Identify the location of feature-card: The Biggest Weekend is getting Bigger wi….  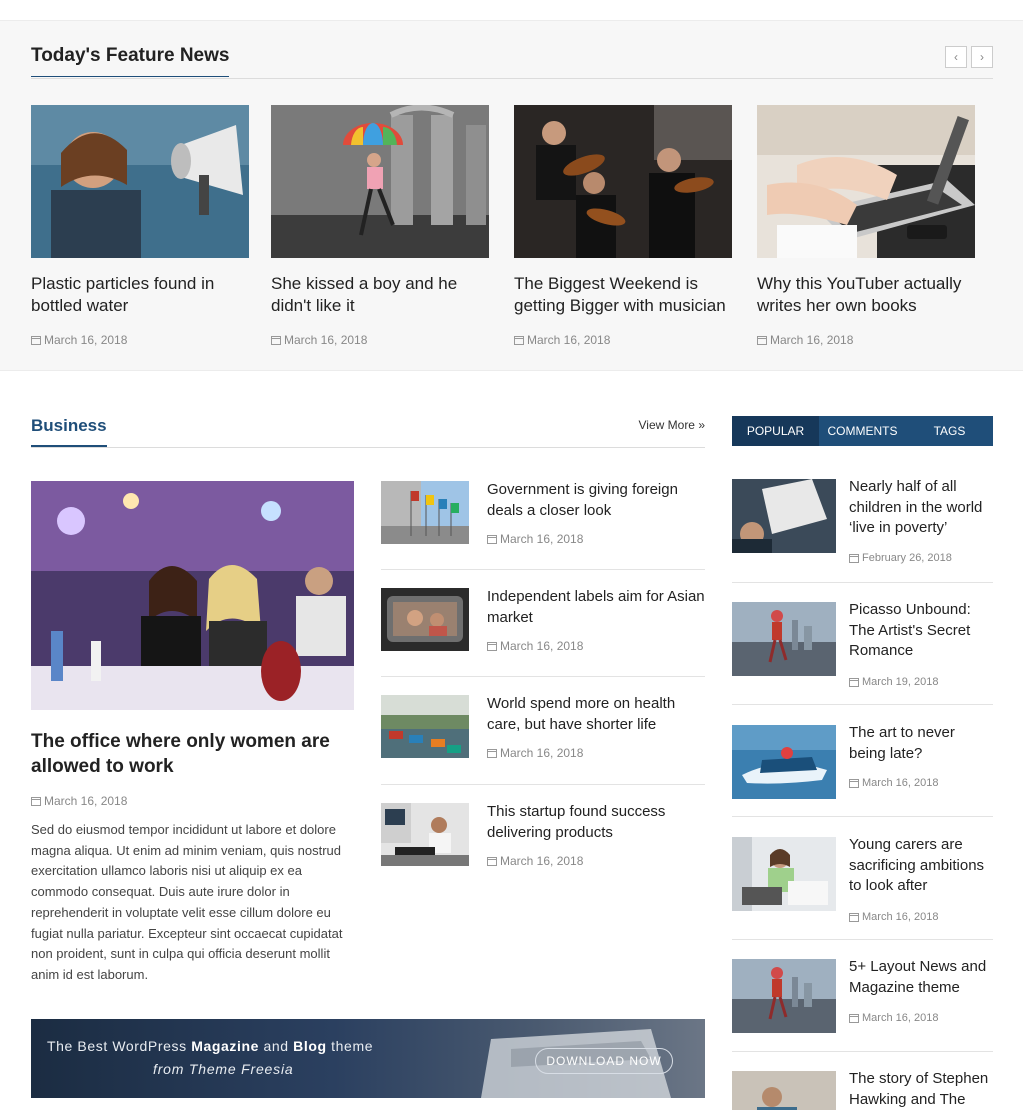
(623, 226).